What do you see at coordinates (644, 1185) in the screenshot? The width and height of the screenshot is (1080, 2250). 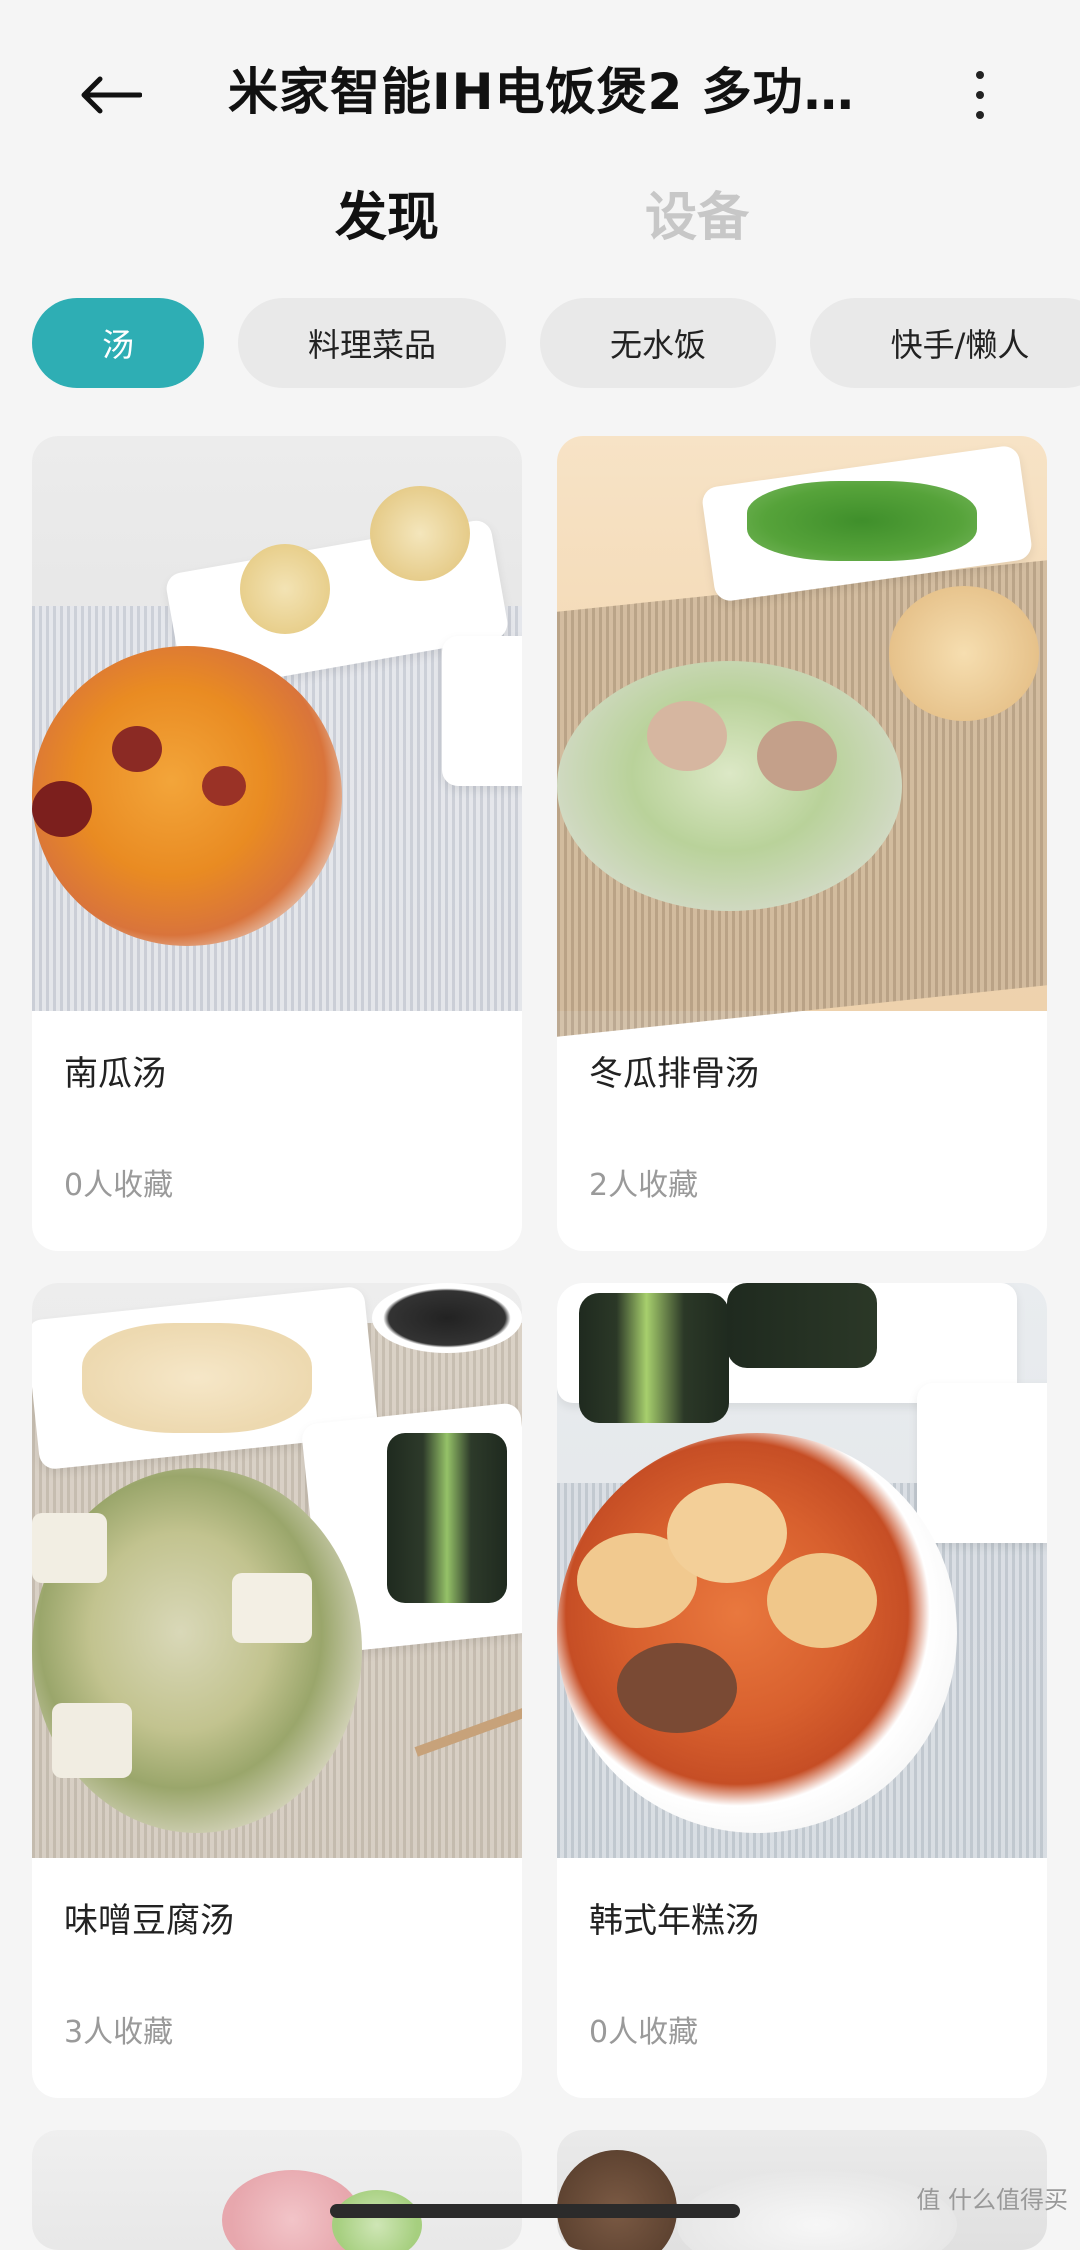 I see `recipe-favorites: 2人收藏` at bounding box center [644, 1185].